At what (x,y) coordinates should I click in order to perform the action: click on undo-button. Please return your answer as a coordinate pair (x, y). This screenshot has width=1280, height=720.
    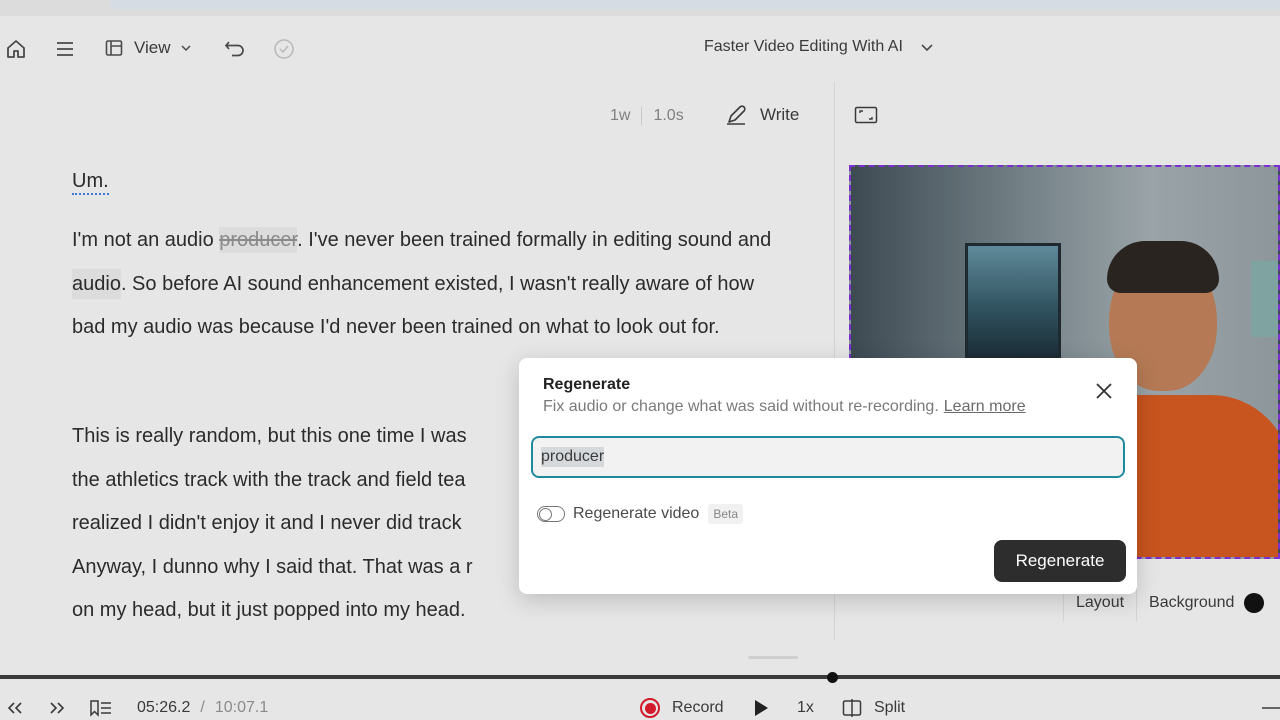
    Looking at the image, I should click on (235, 48).